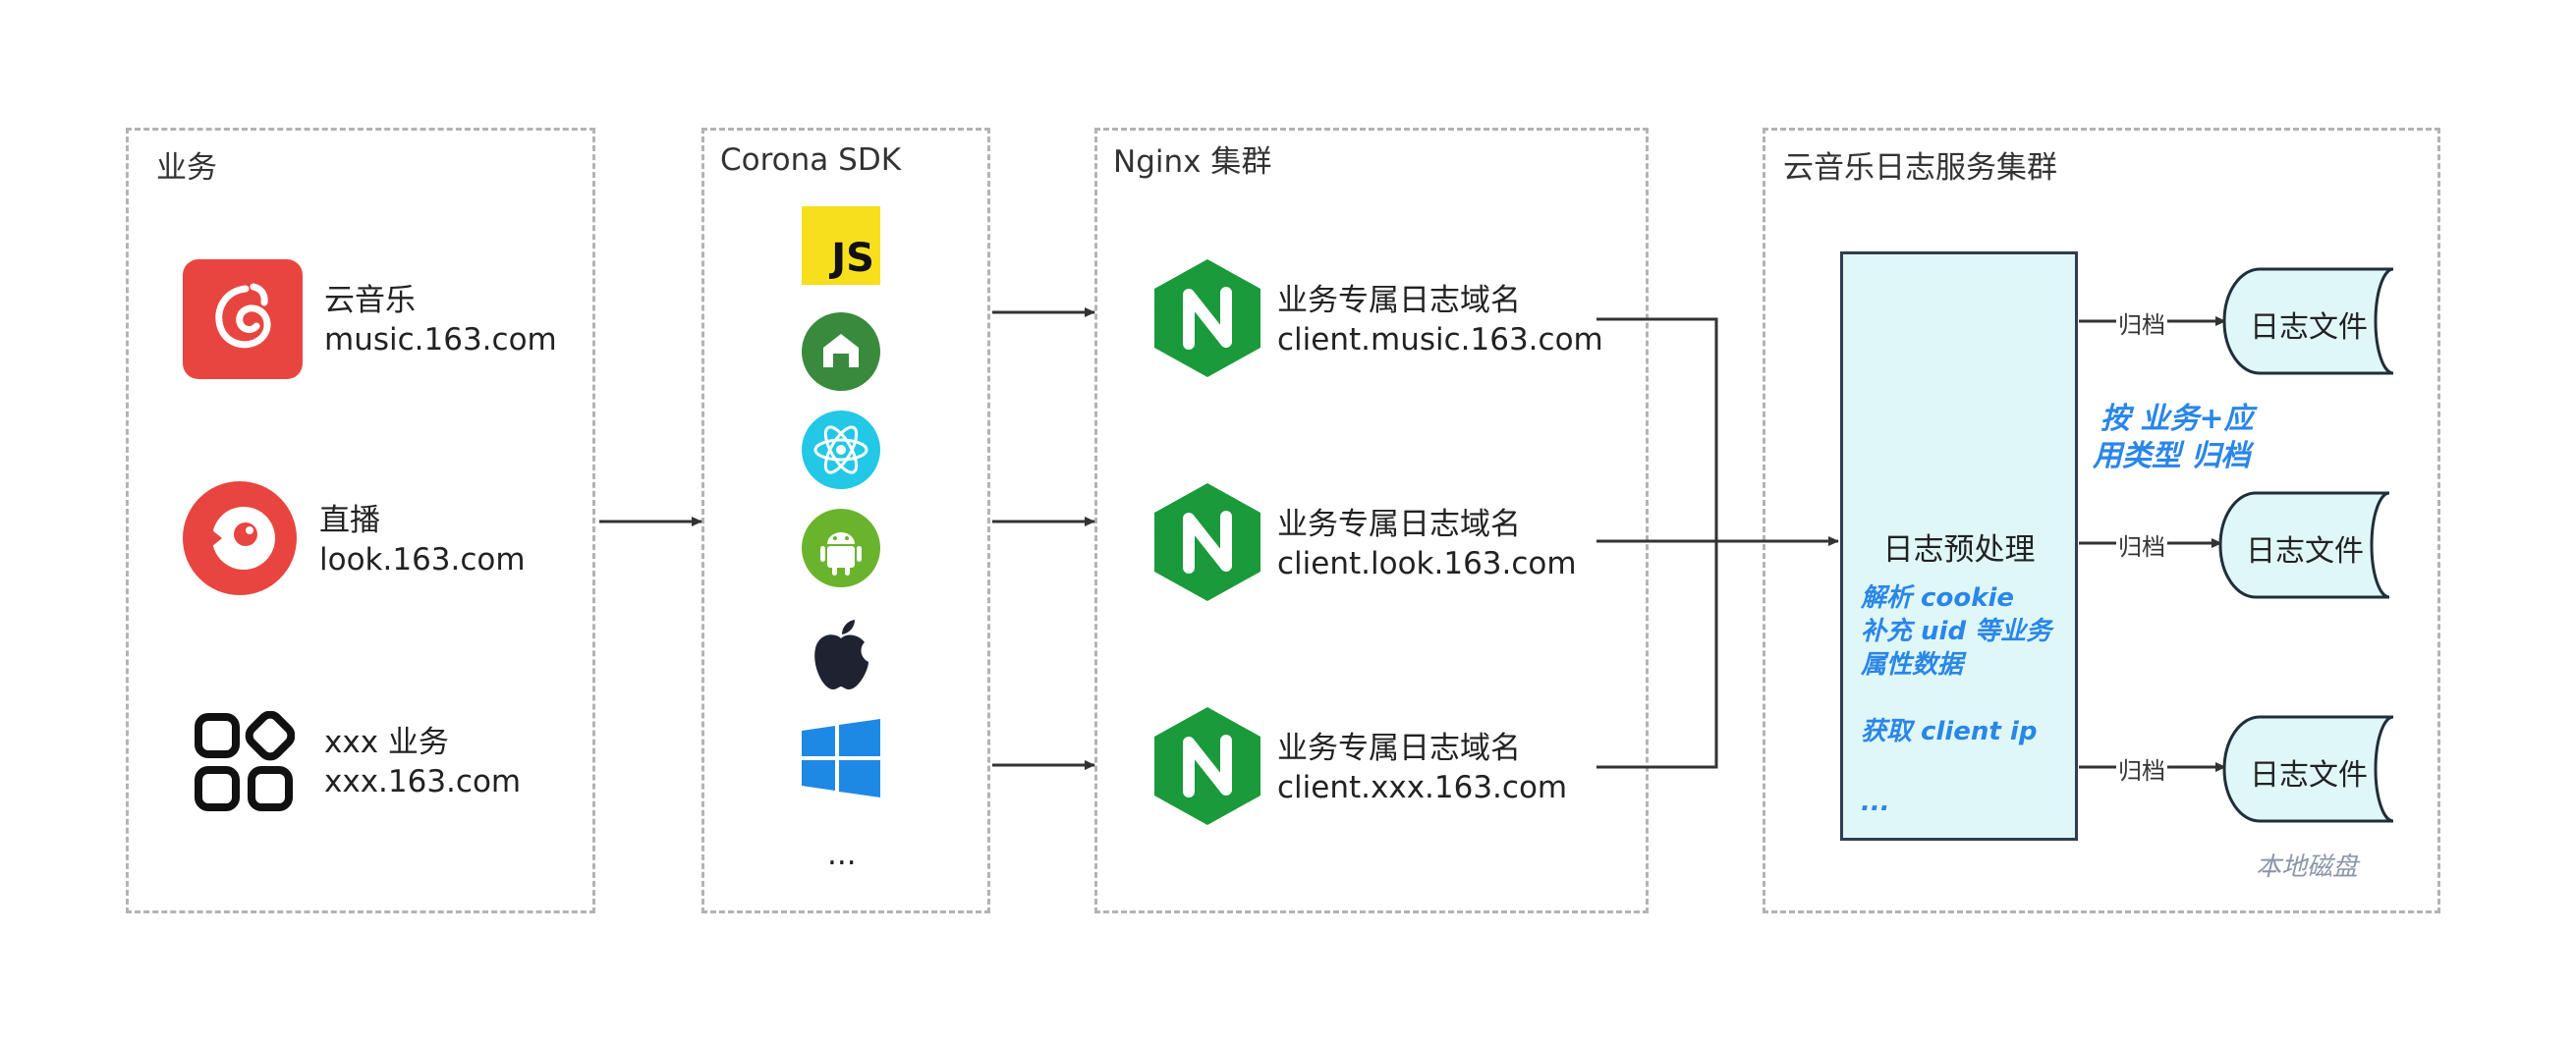  I want to click on nginx-domain-music: client.music.163.com, so click(1440, 340).